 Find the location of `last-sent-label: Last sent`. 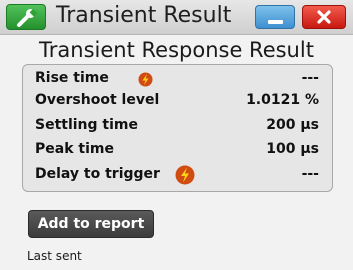

last-sent-label: Last sent is located at coordinates (54, 256).